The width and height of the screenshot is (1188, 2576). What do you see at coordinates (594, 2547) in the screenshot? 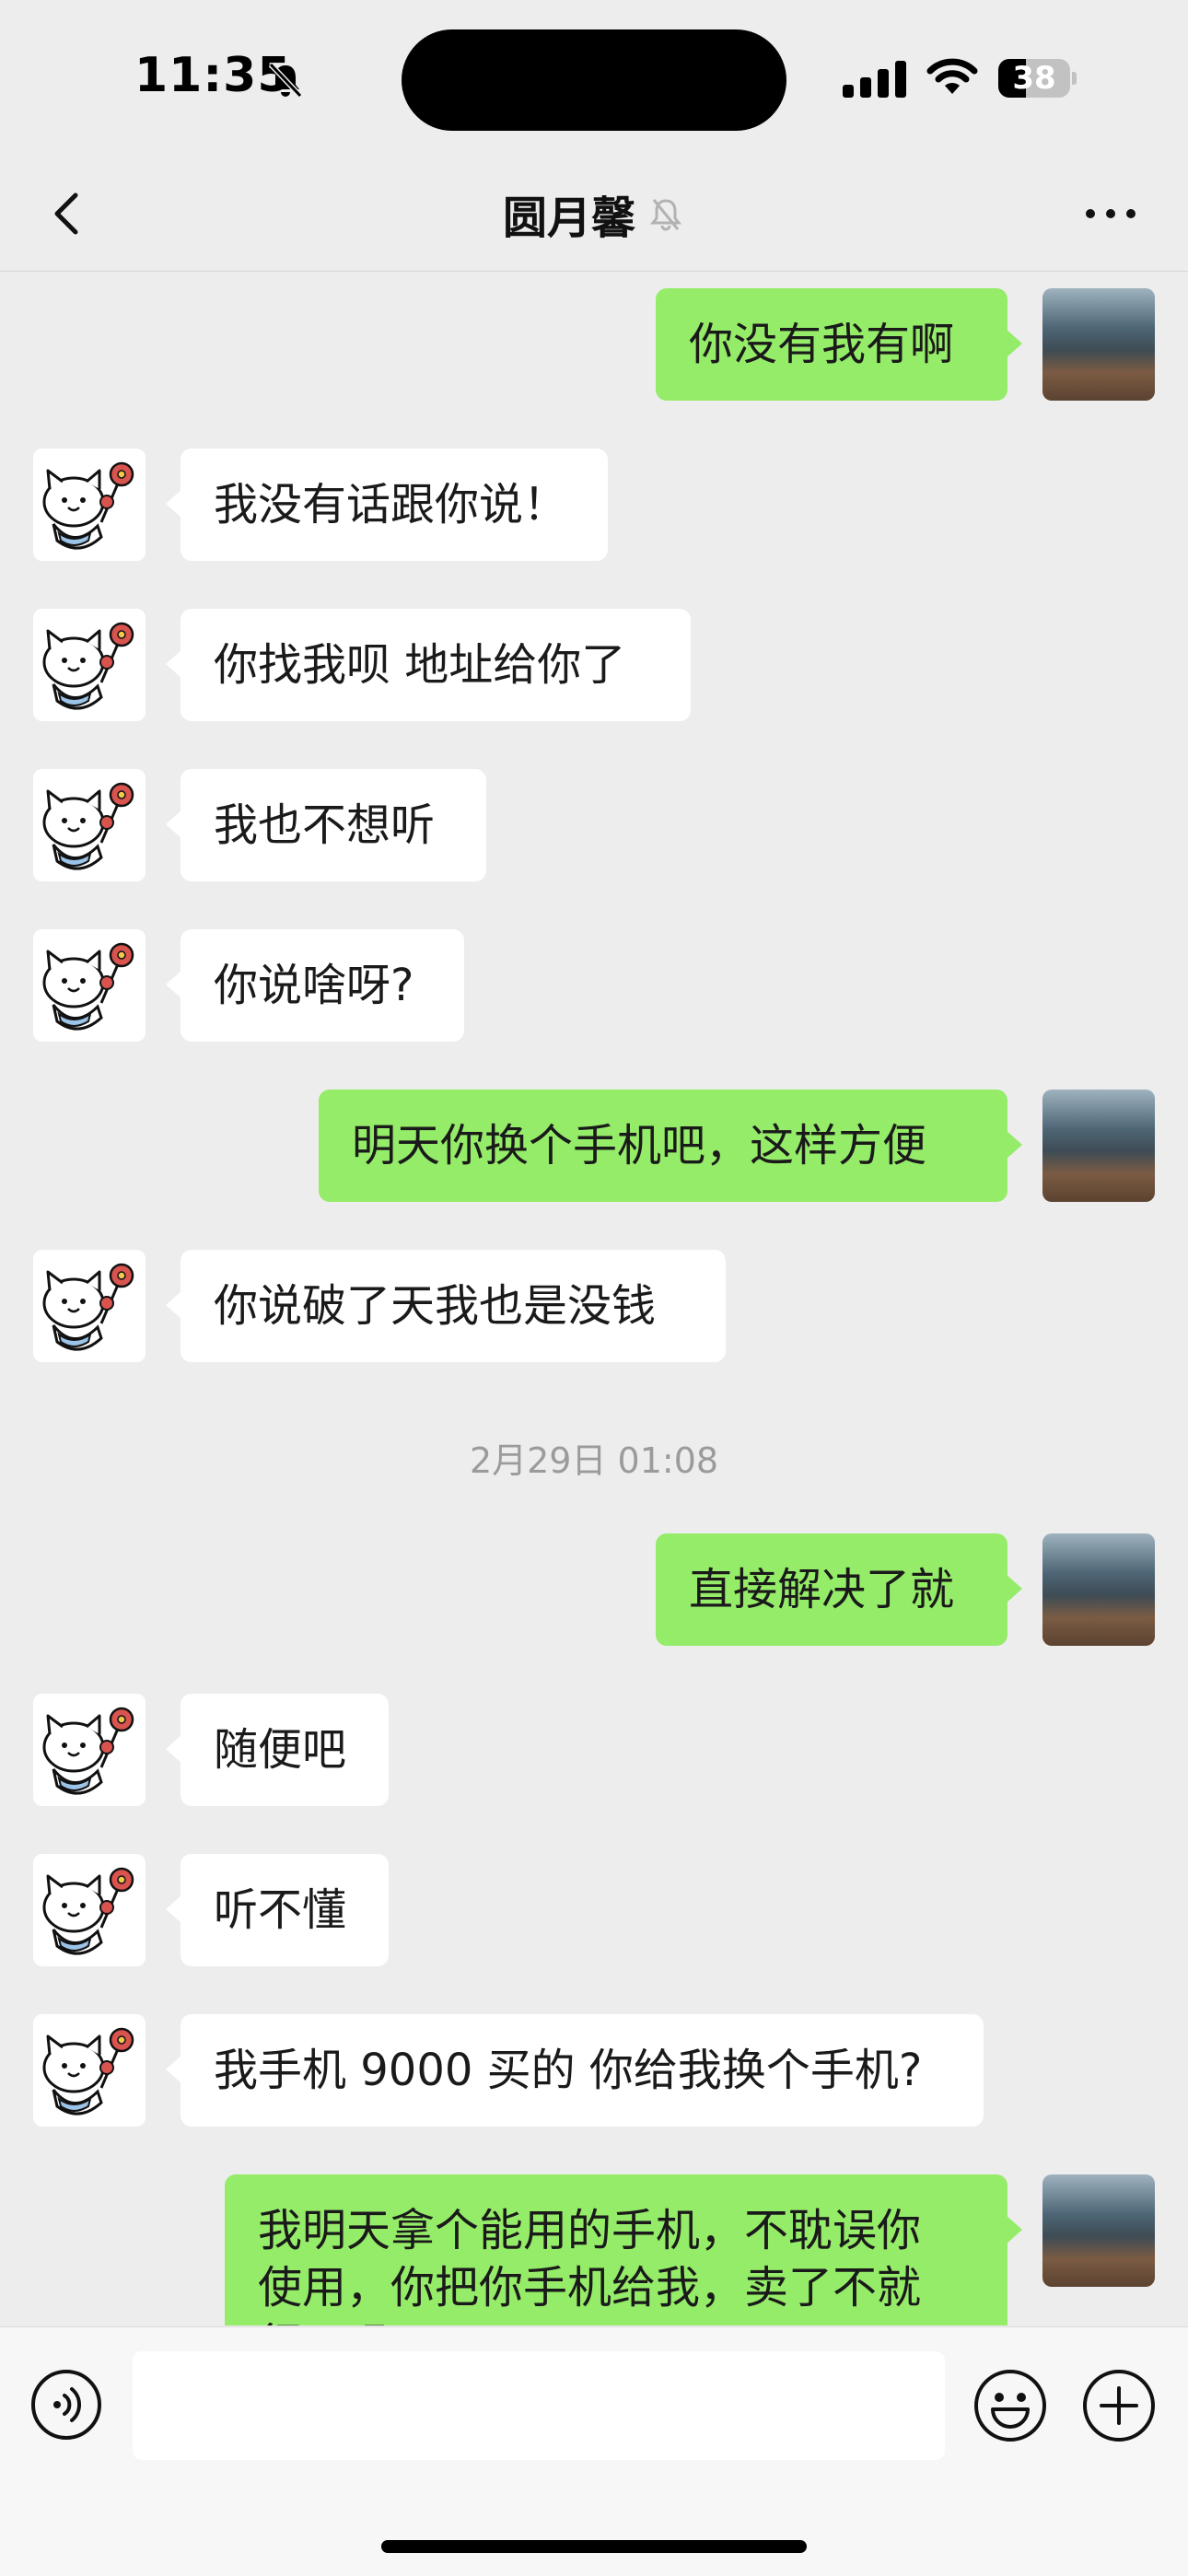
I see `home-indicator` at bounding box center [594, 2547].